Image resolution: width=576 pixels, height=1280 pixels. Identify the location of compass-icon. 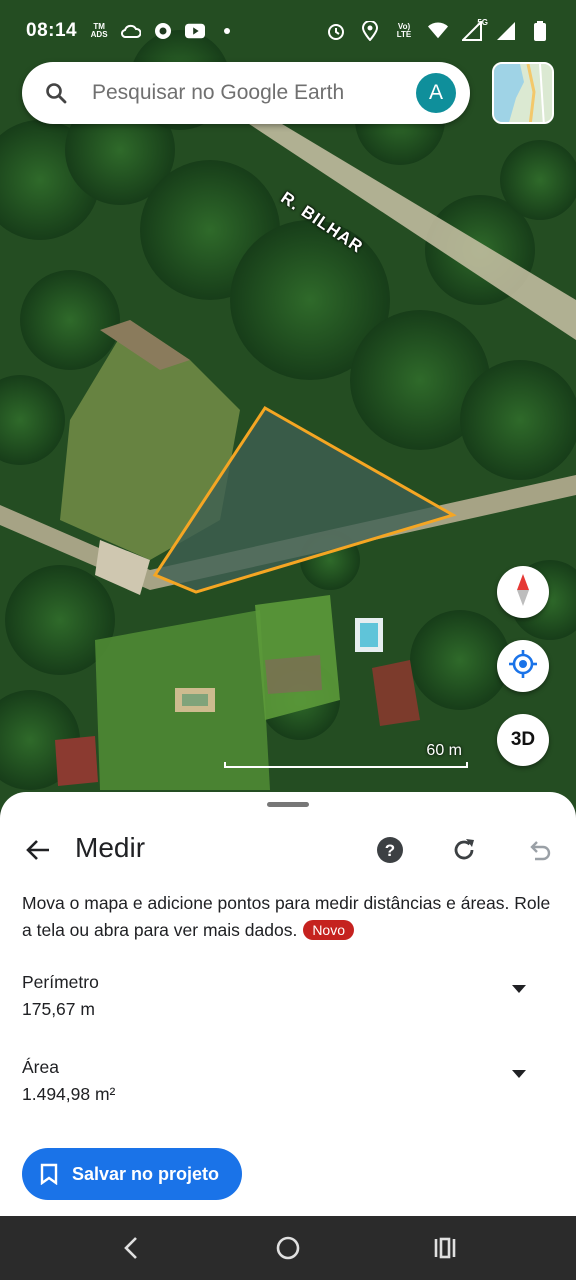
(523, 592).